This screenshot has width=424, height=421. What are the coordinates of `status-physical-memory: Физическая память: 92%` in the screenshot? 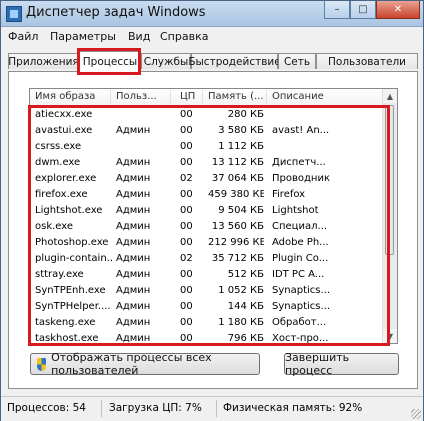 It's located at (293, 408).